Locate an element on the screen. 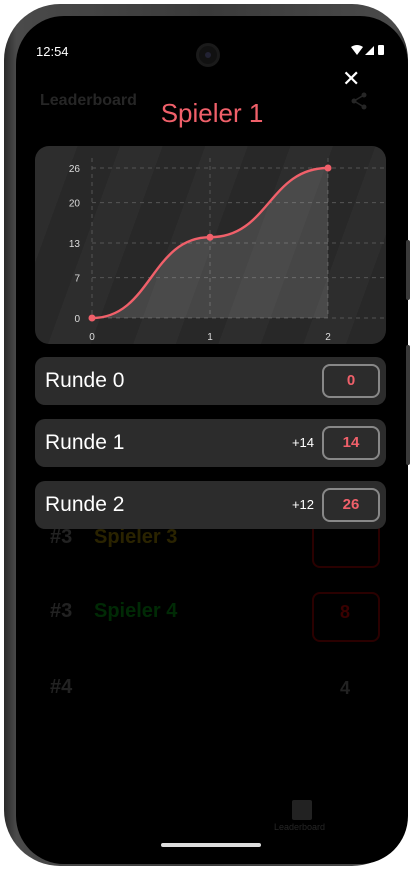 This screenshot has height=869, width=416. wifi-signal-battery-icon is located at coordinates (367, 50).